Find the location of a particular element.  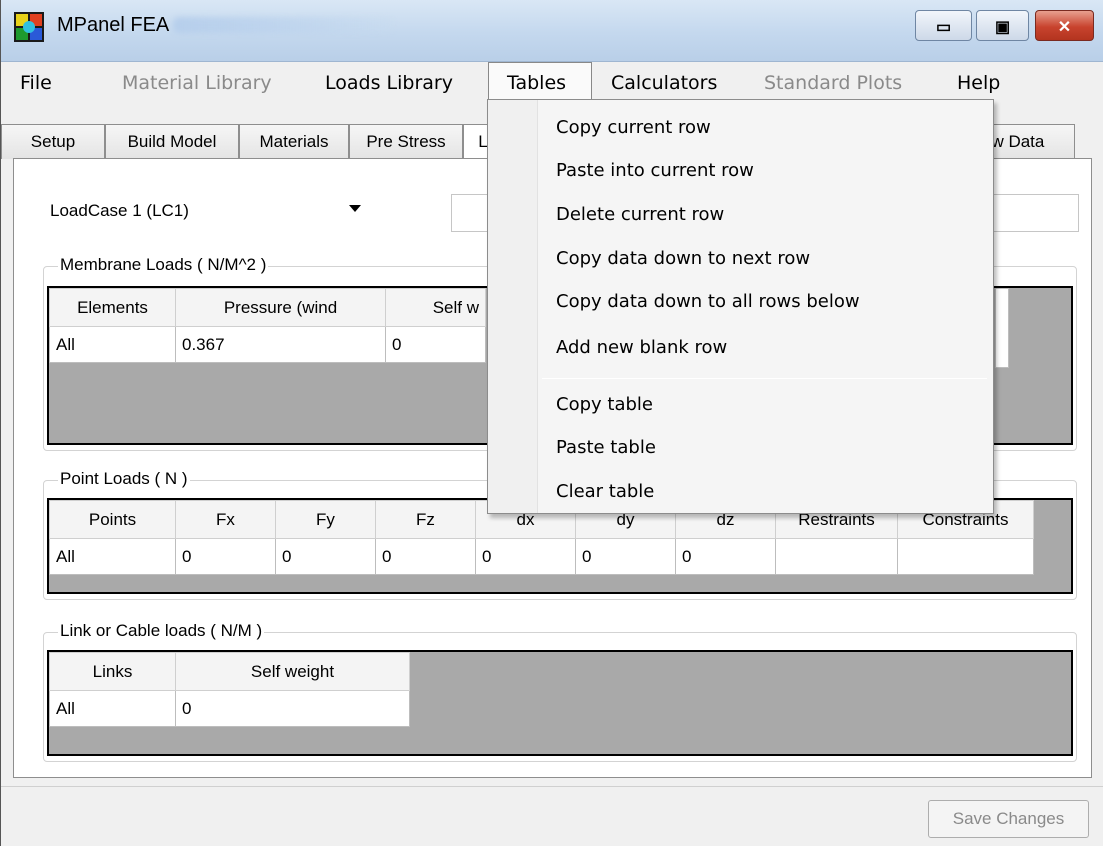

minimize-button: ▭ is located at coordinates (943, 25).